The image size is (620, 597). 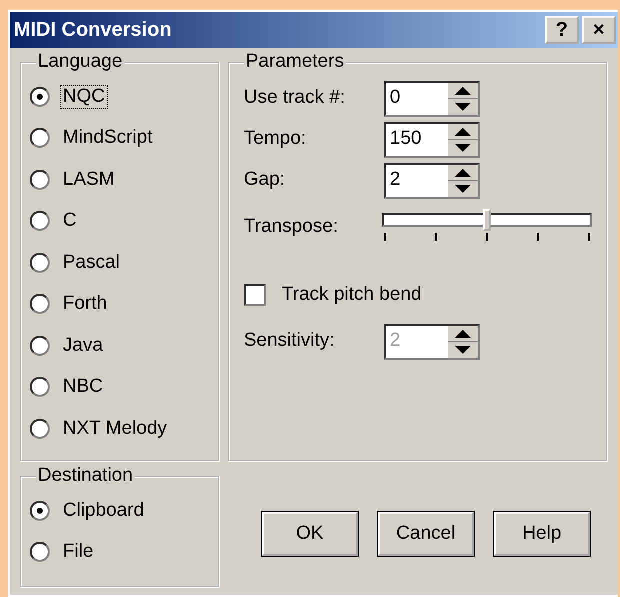 What do you see at coordinates (292, 227) in the screenshot?
I see `field-label: Transpose:` at bounding box center [292, 227].